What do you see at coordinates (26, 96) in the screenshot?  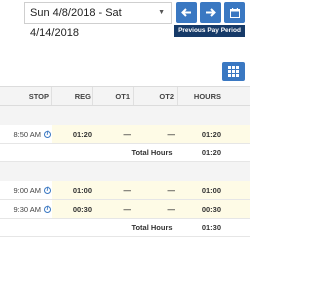 I see `column-header-stop: STOP` at bounding box center [26, 96].